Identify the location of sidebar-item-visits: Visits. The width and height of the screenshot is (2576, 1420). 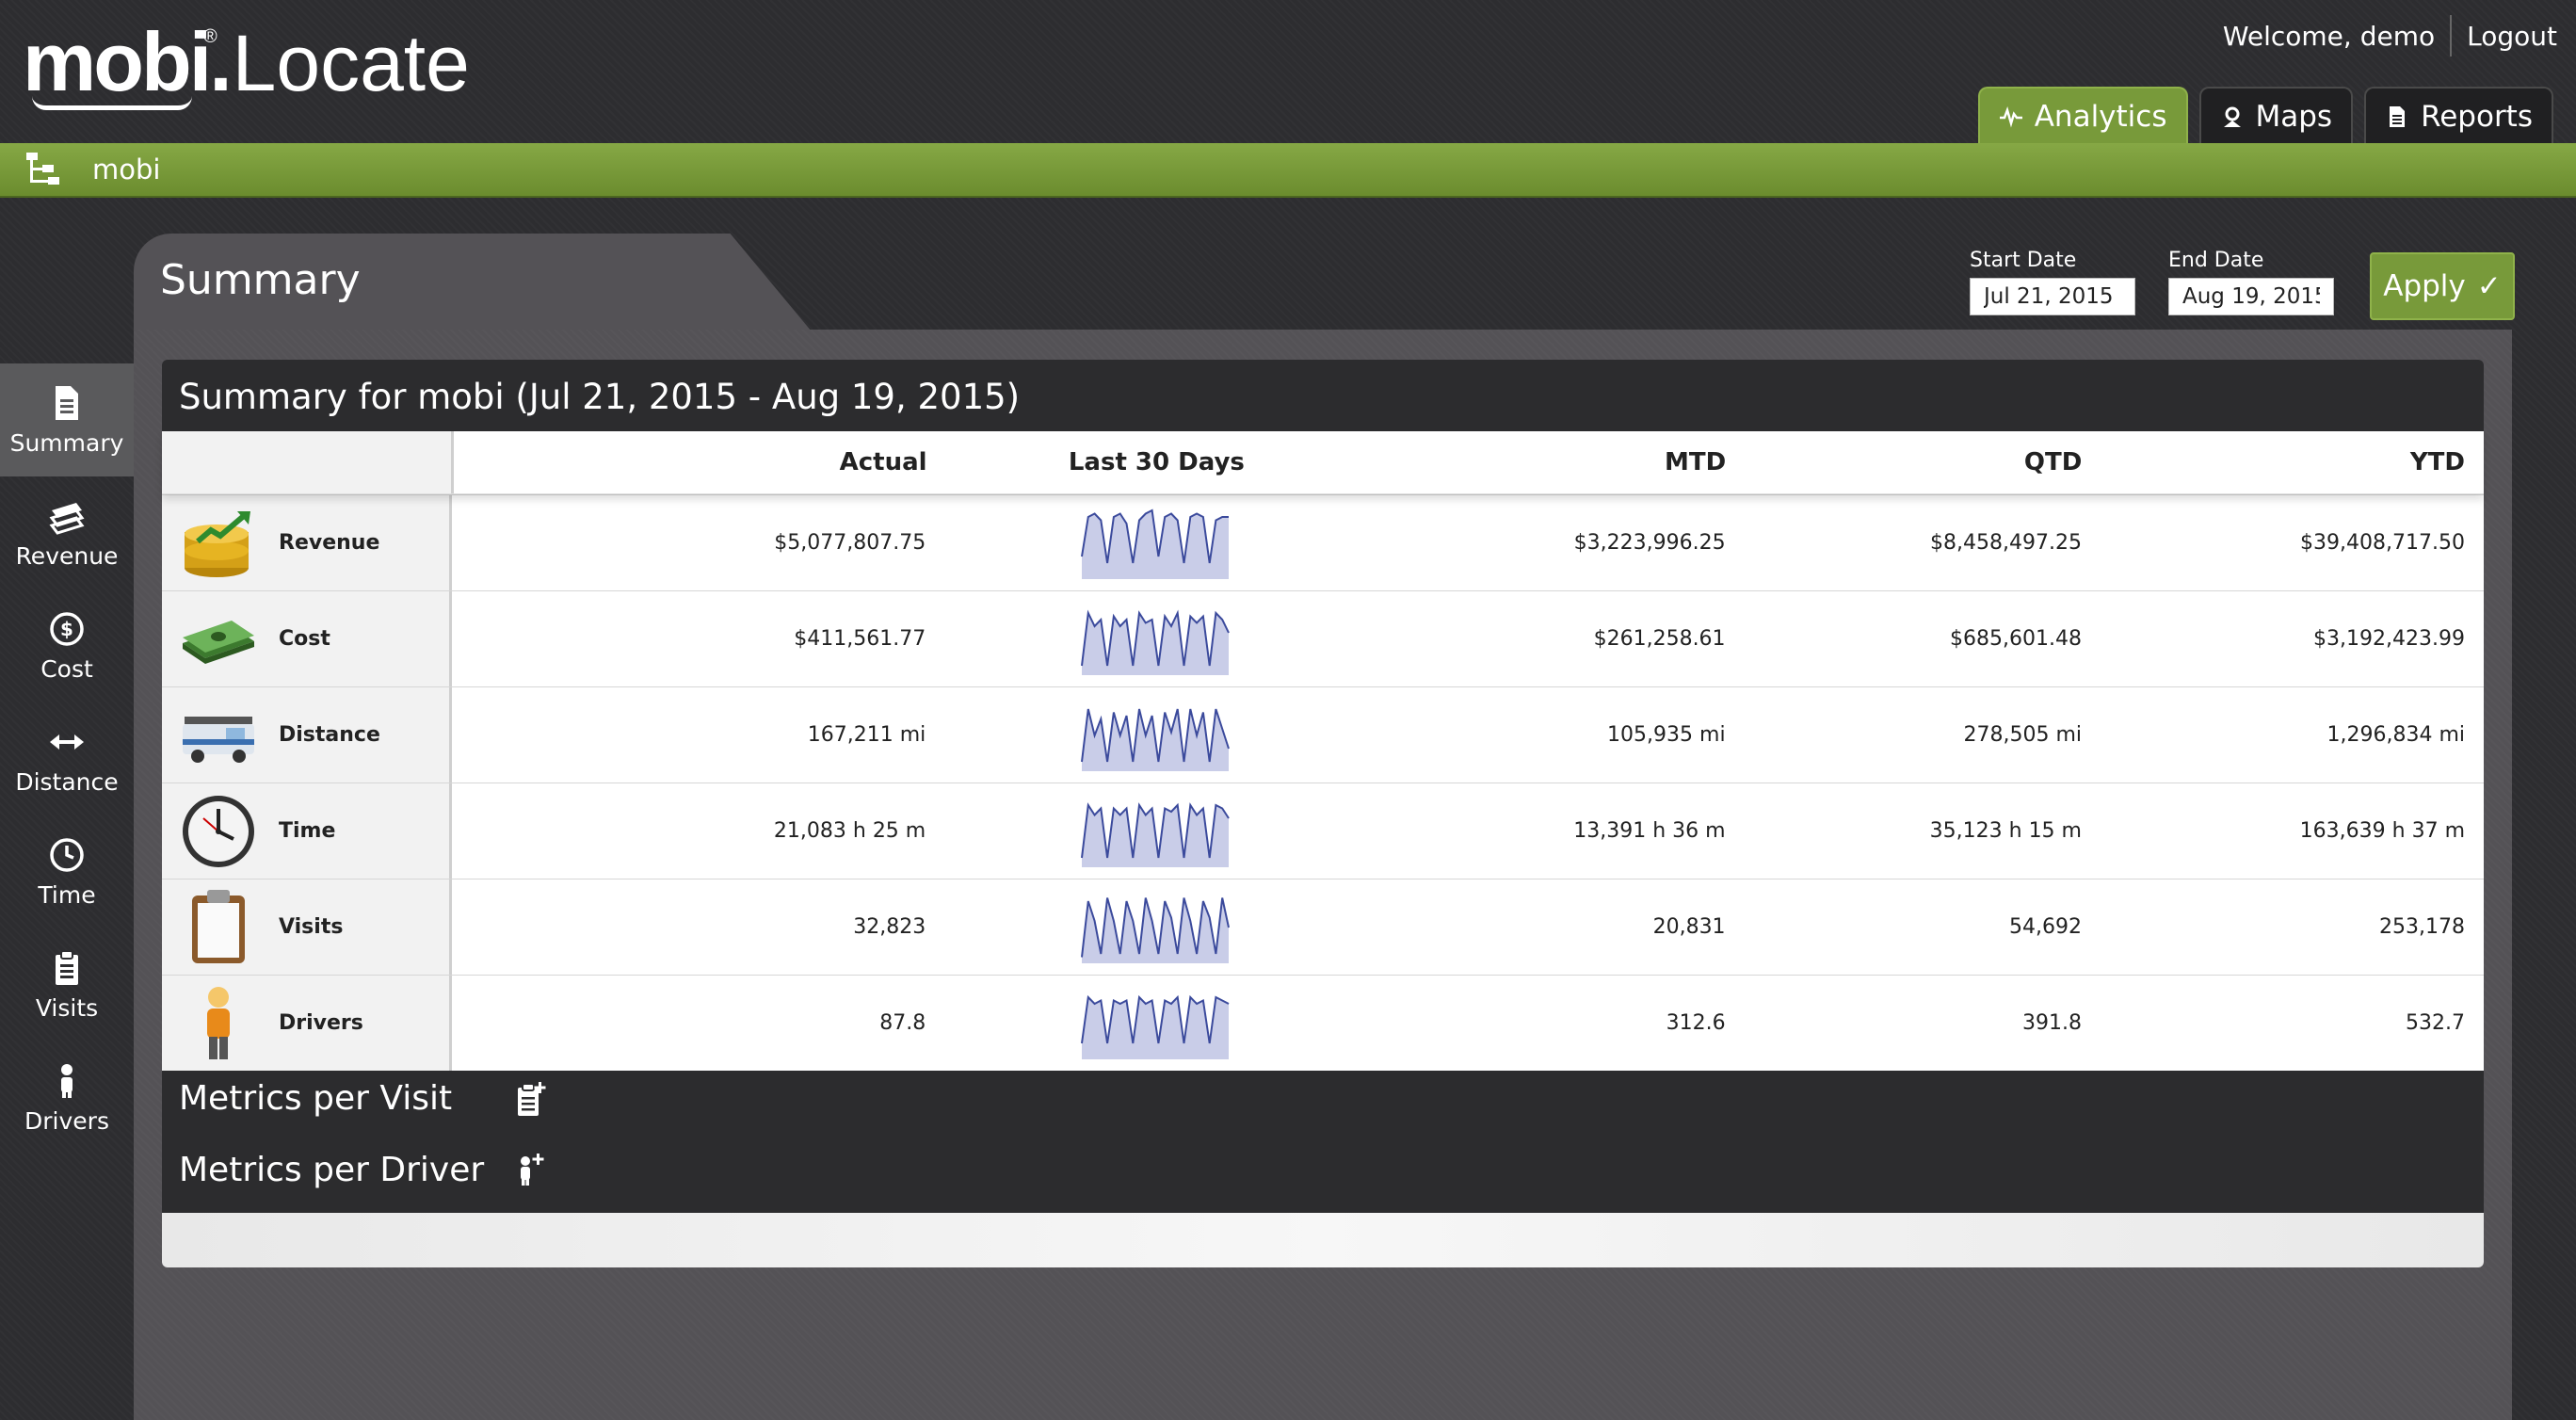
(67, 984).